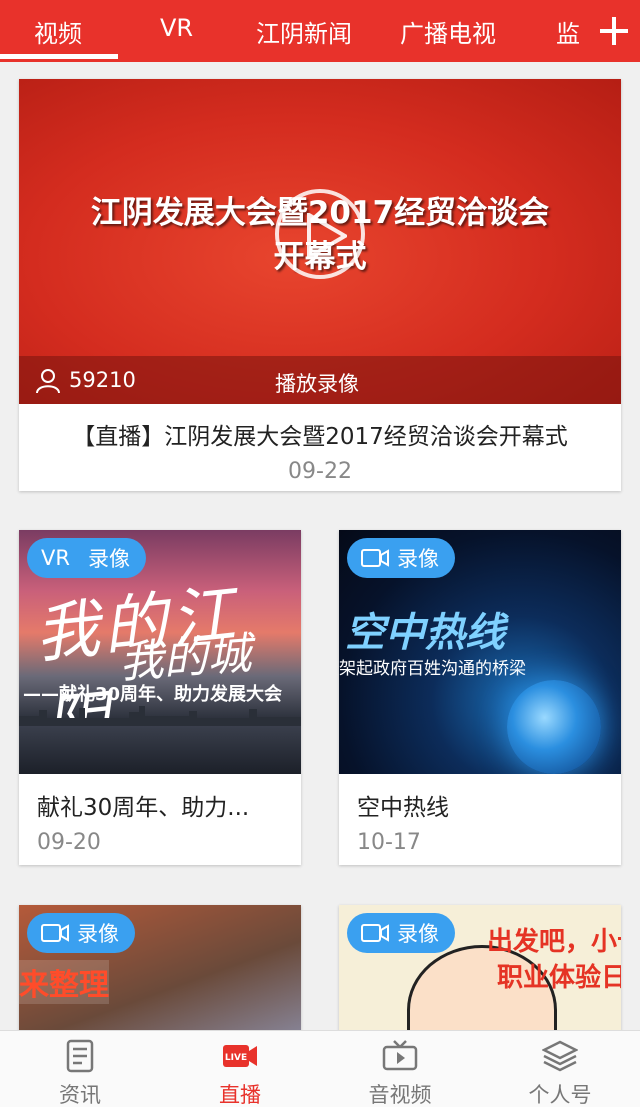  What do you see at coordinates (320, 434) in the screenshot?
I see `featured-caption: 【直播】江阴发展大会暨2017经贸洽谈会开幕式` at bounding box center [320, 434].